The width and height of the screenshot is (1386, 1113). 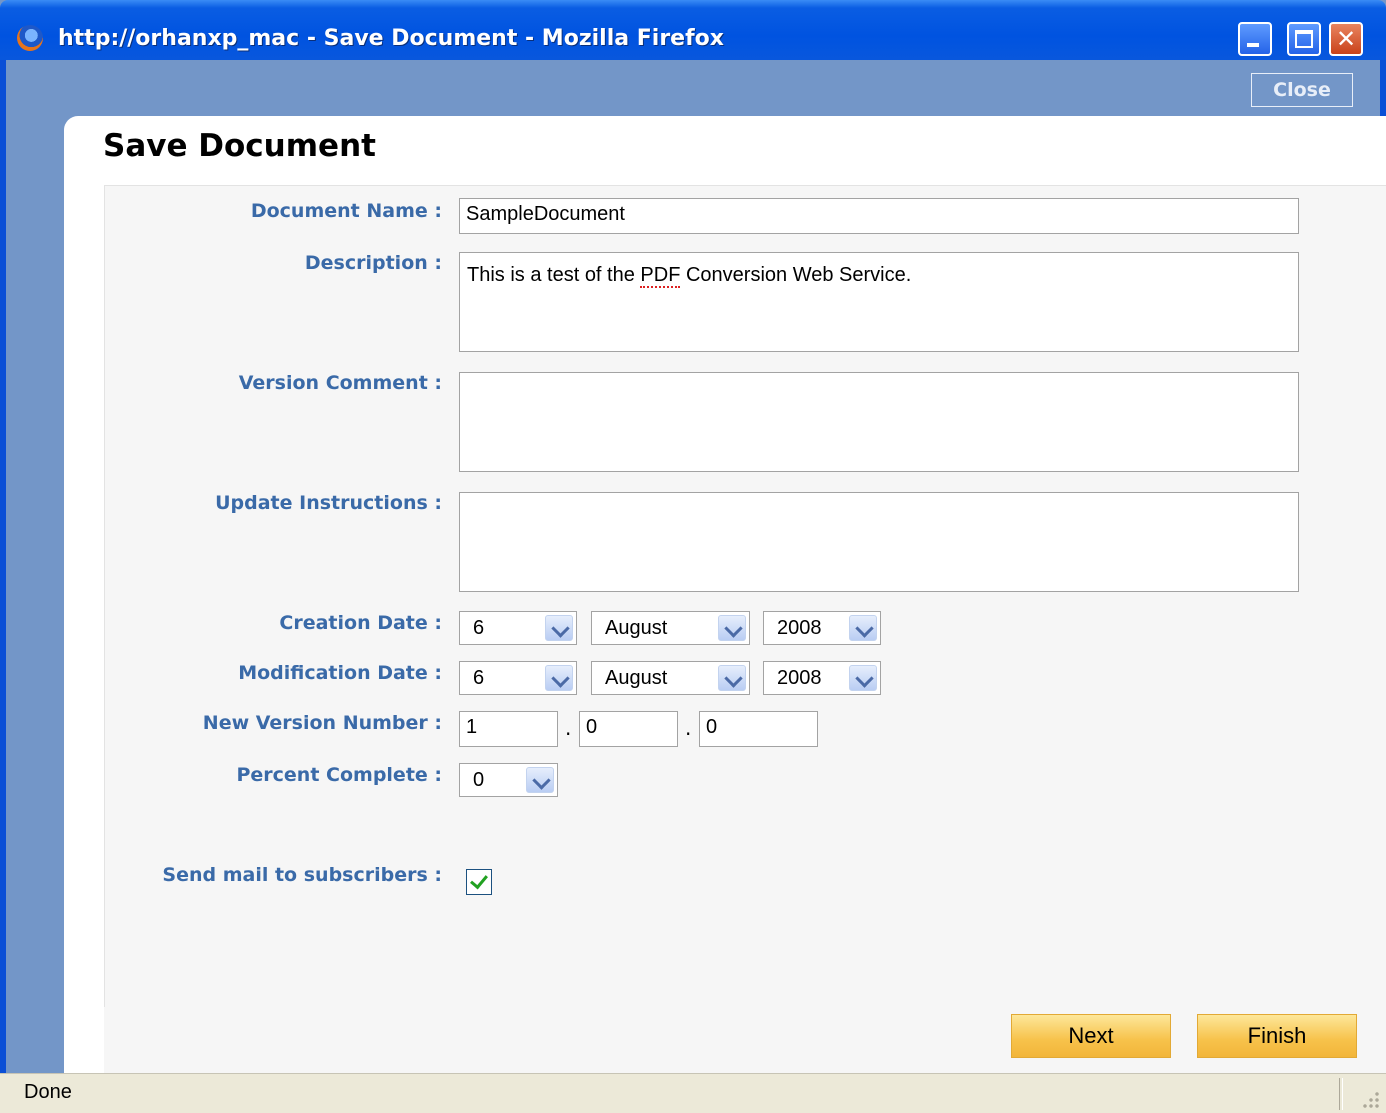 What do you see at coordinates (1371, 1100) in the screenshot?
I see `resize-grip-icon` at bounding box center [1371, 1100].